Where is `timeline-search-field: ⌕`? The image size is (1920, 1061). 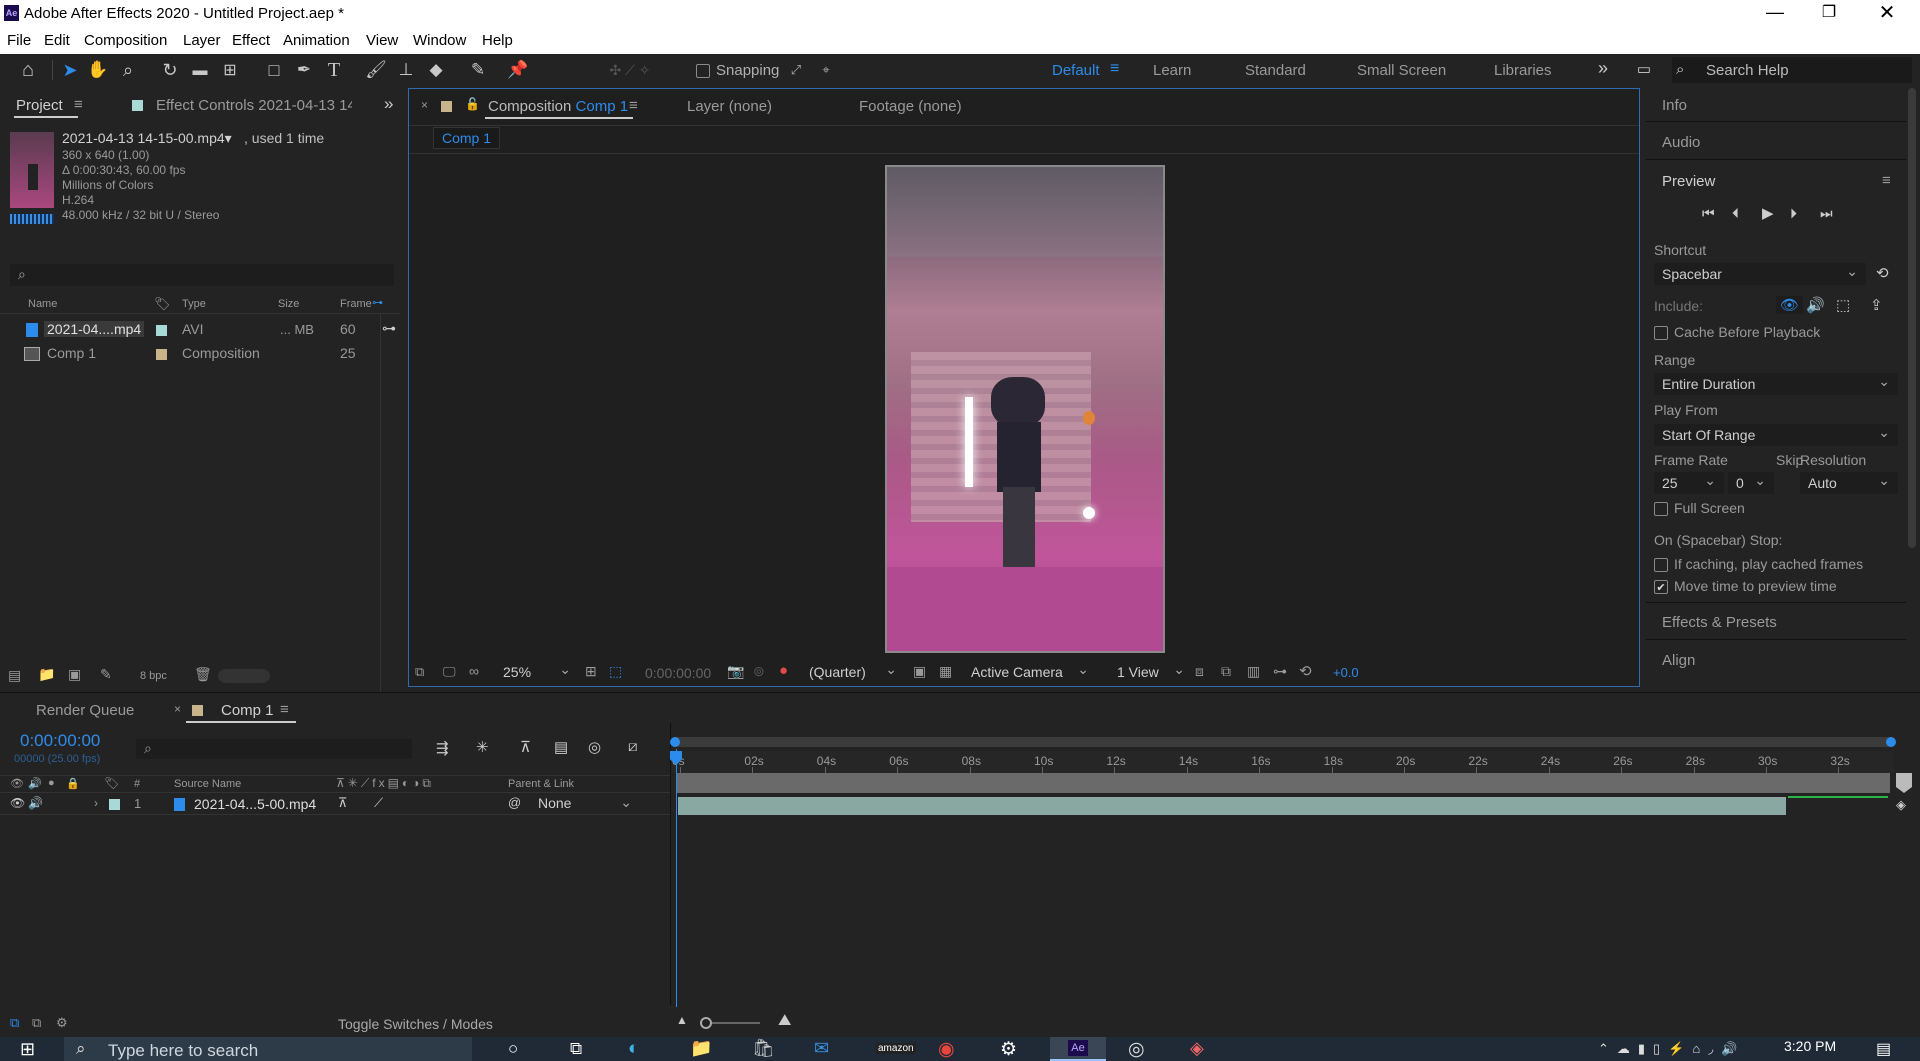
timeline-search-field: ⌕ is located at coordinates (274, 749).